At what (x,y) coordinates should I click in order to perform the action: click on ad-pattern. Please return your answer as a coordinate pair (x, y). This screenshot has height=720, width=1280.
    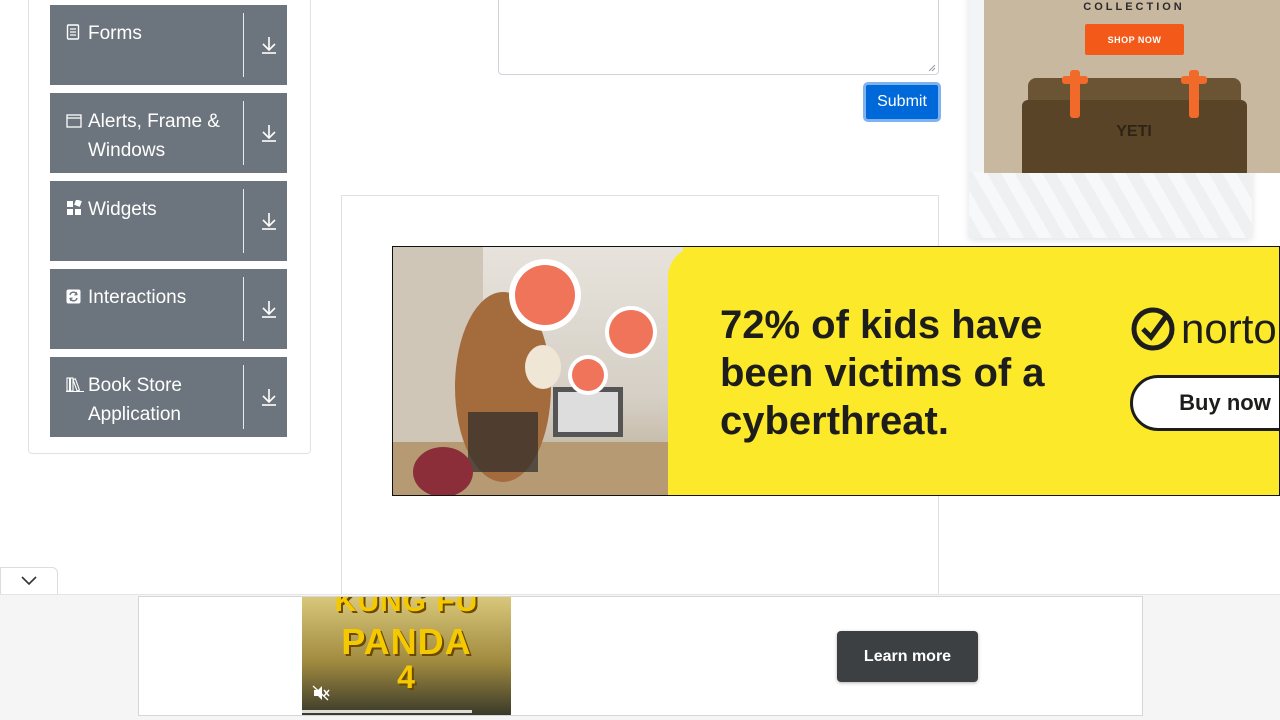
    Looking at the image, I should click on (1110, 205).